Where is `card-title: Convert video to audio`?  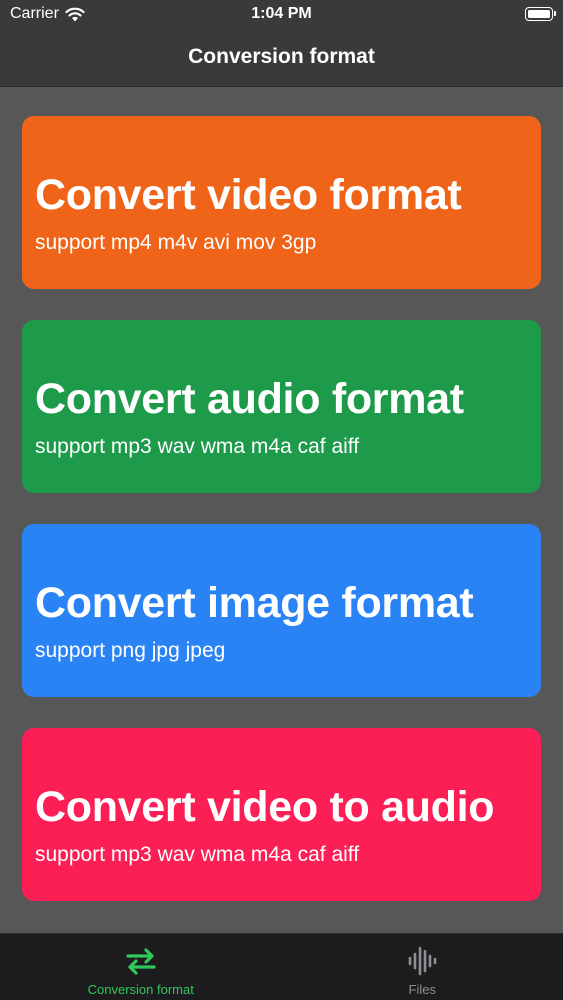
card-title: Convert video to audio is located at coordinates (265, 807).